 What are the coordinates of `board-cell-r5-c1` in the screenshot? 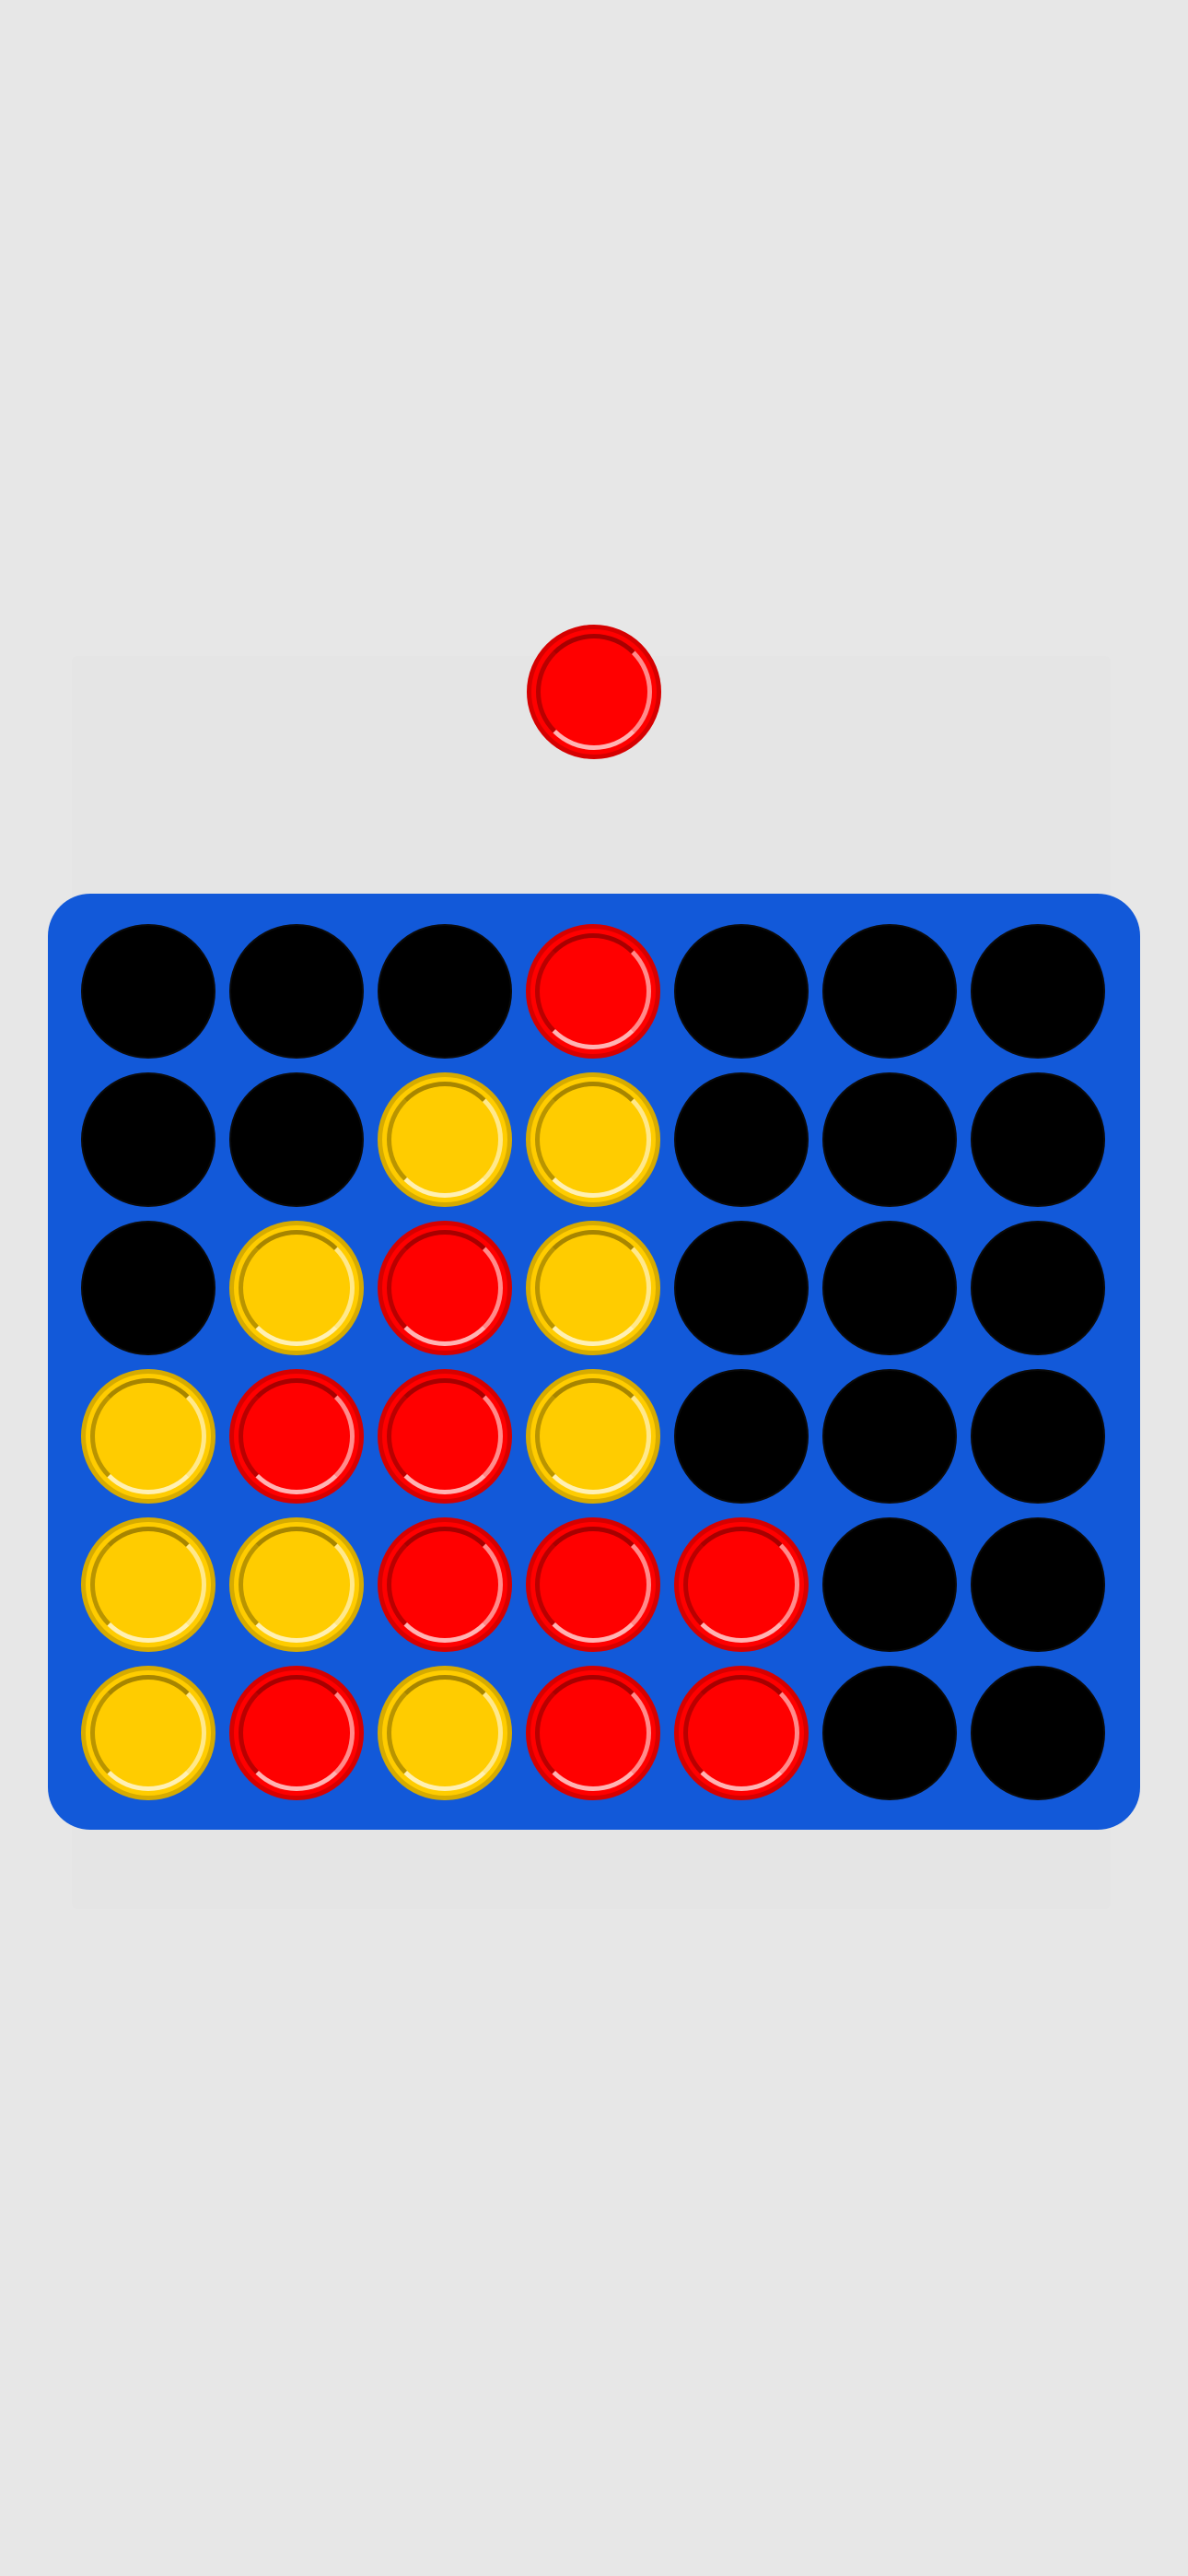 It's located at (148, 1584).